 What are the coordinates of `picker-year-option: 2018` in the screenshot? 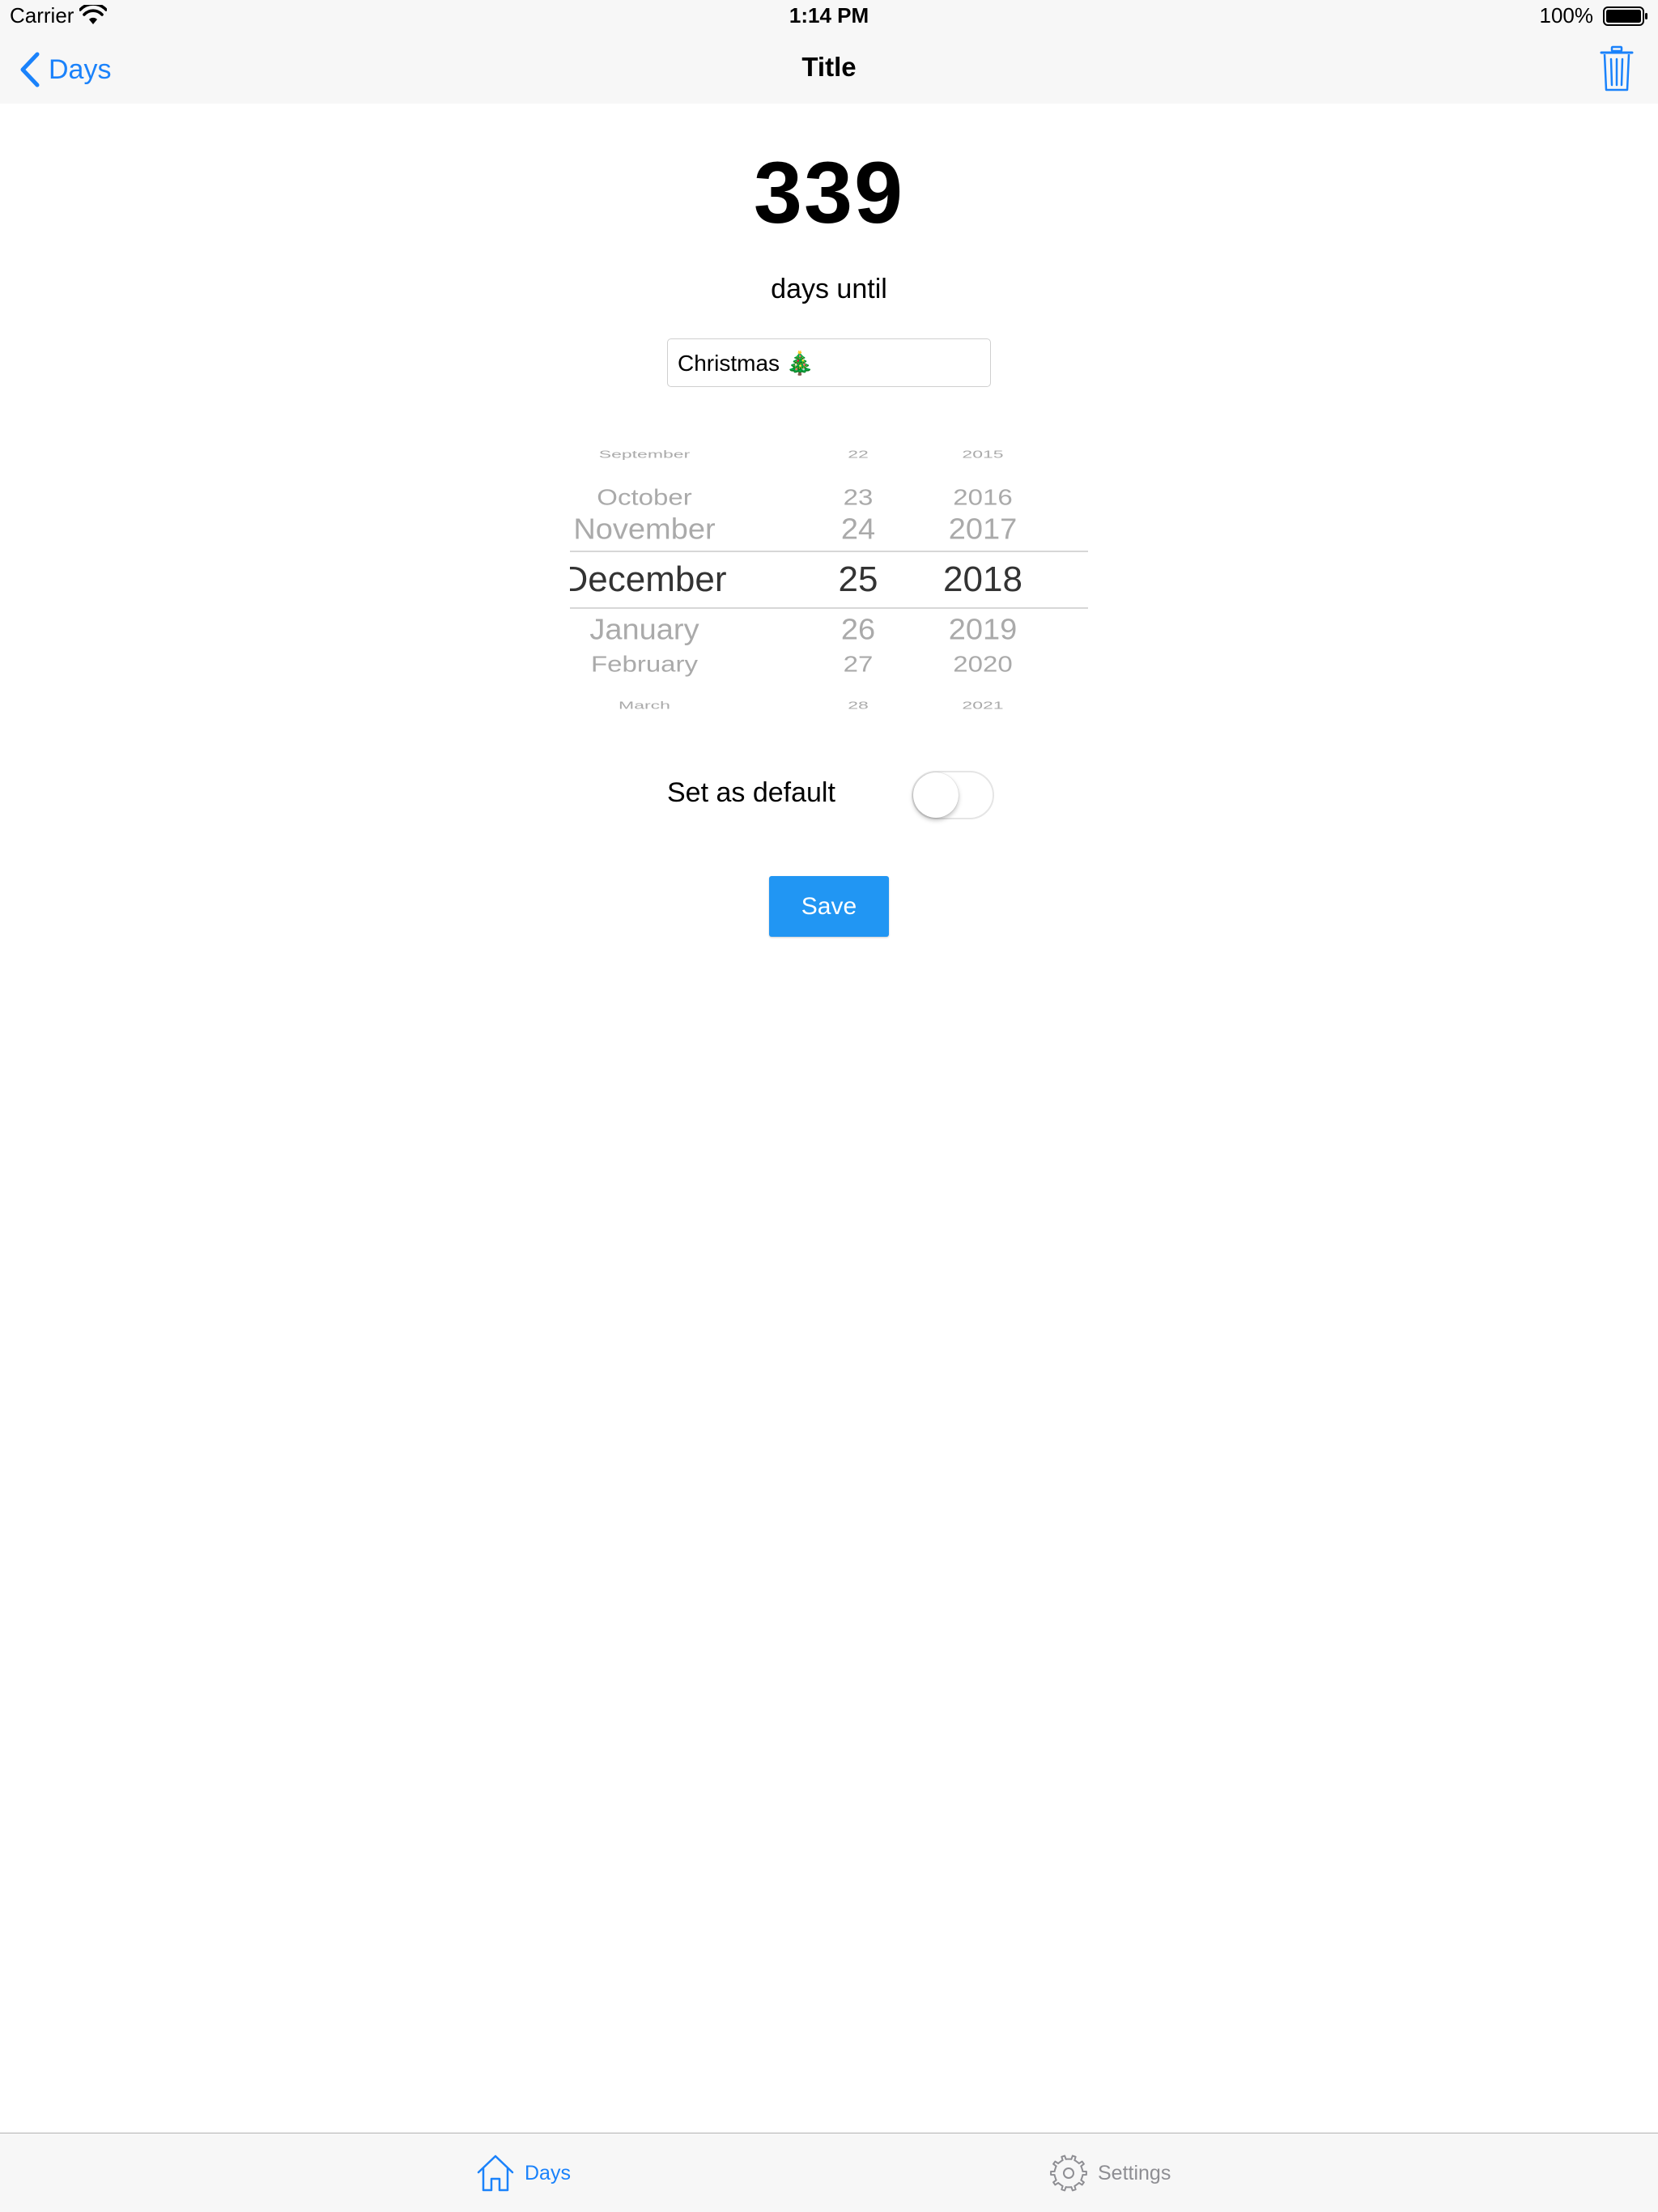 It's located at (983, 580).